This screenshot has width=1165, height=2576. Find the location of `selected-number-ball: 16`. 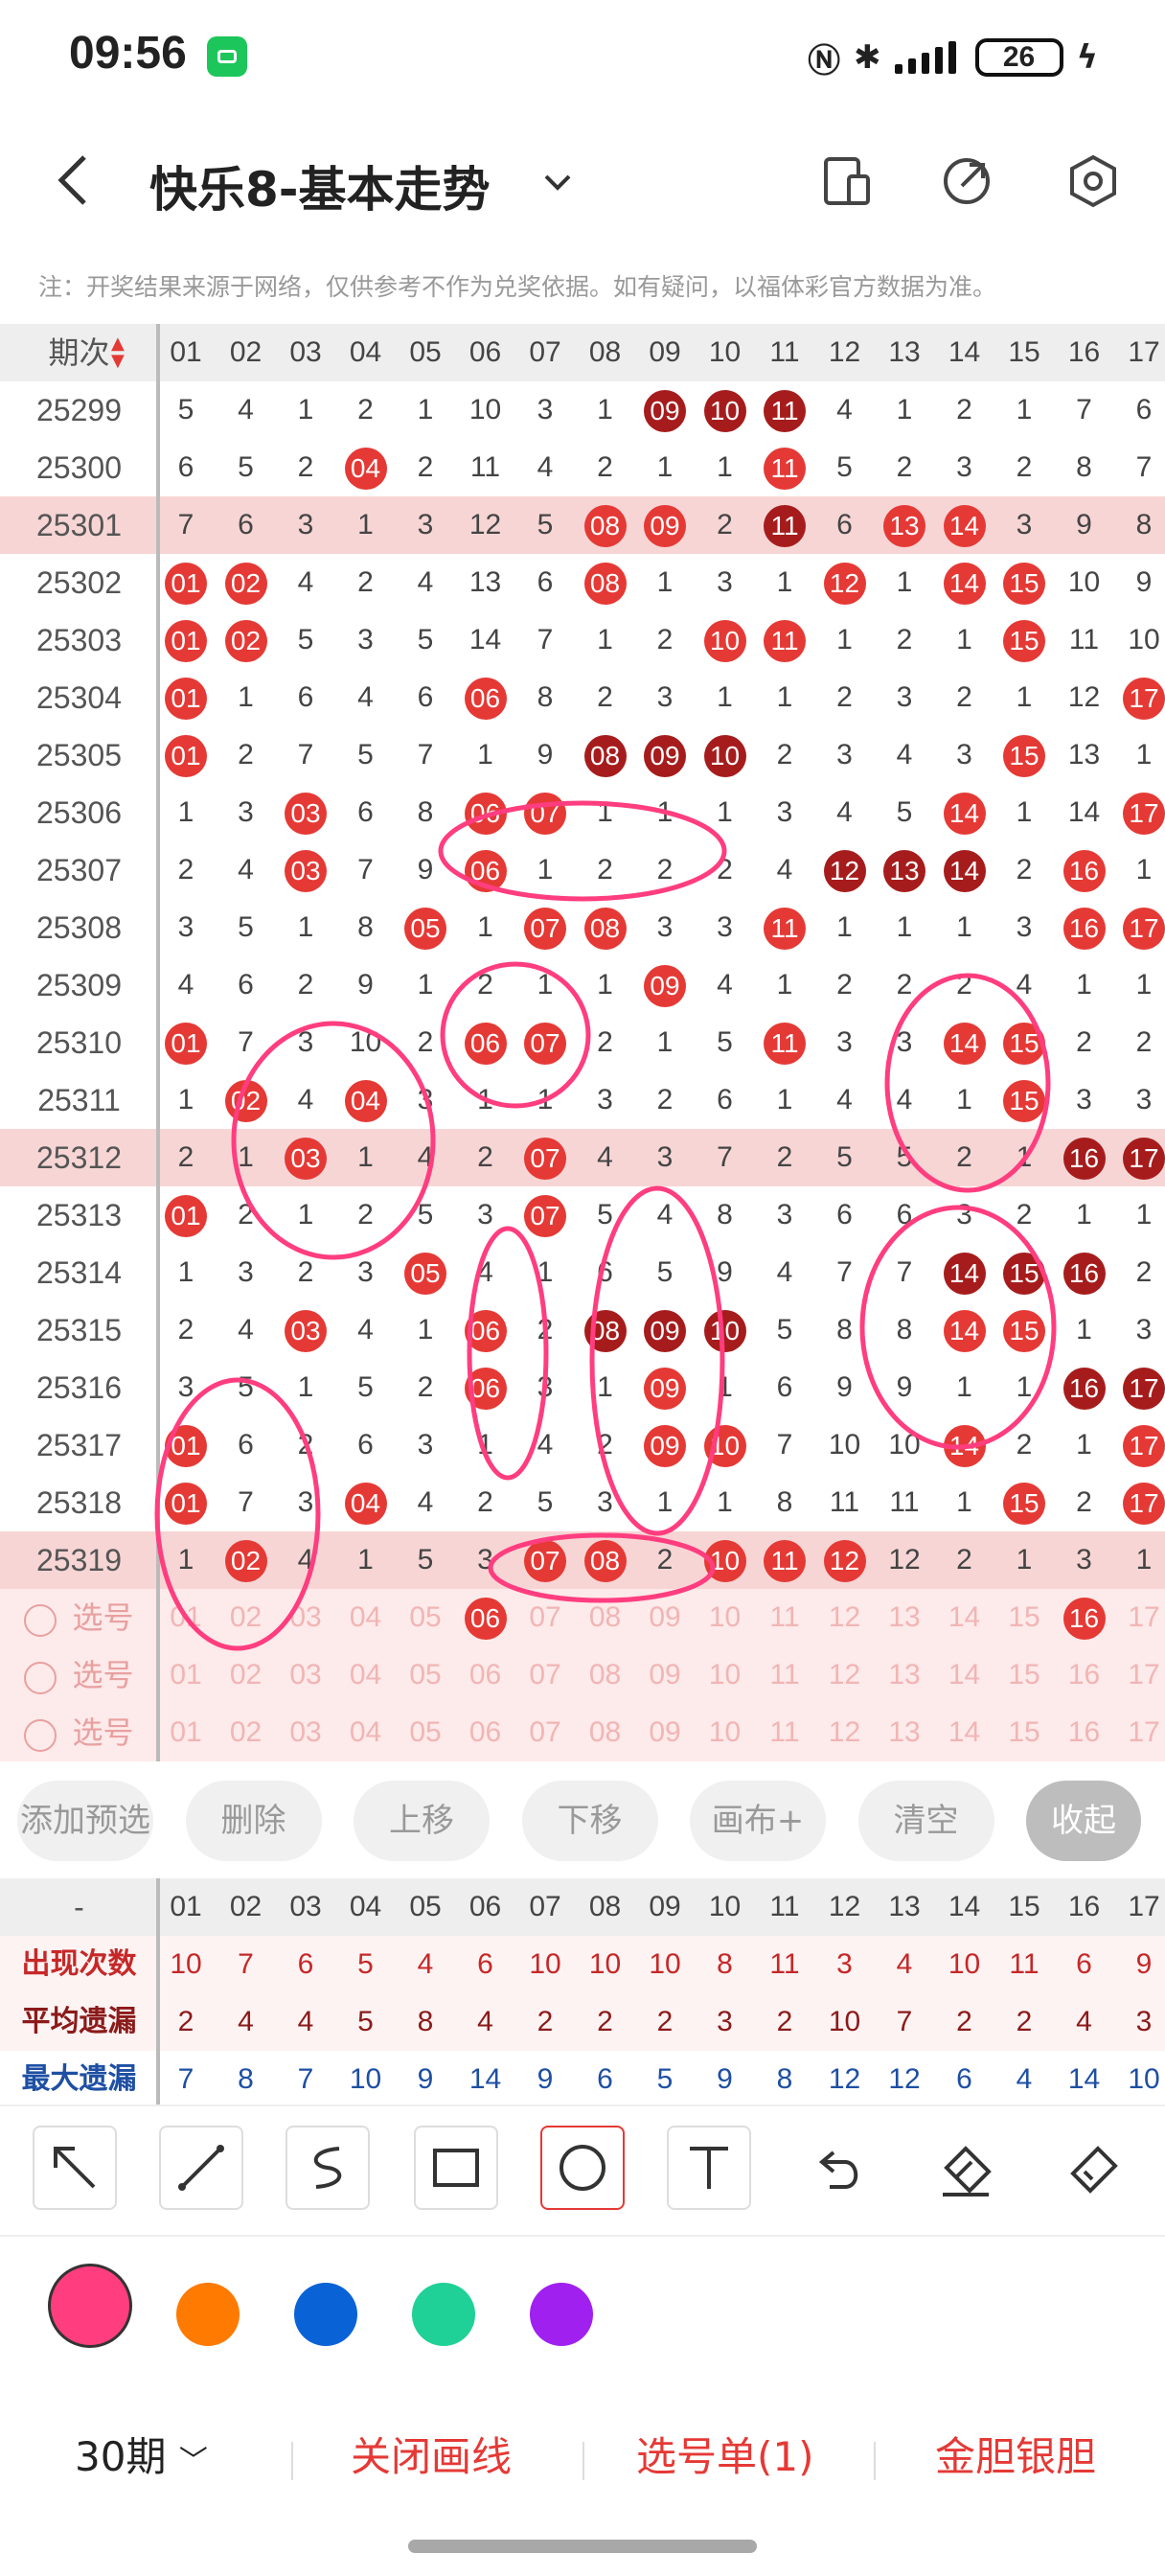

selected-number-ball: 16 is located at coordinates (1084, 1619).